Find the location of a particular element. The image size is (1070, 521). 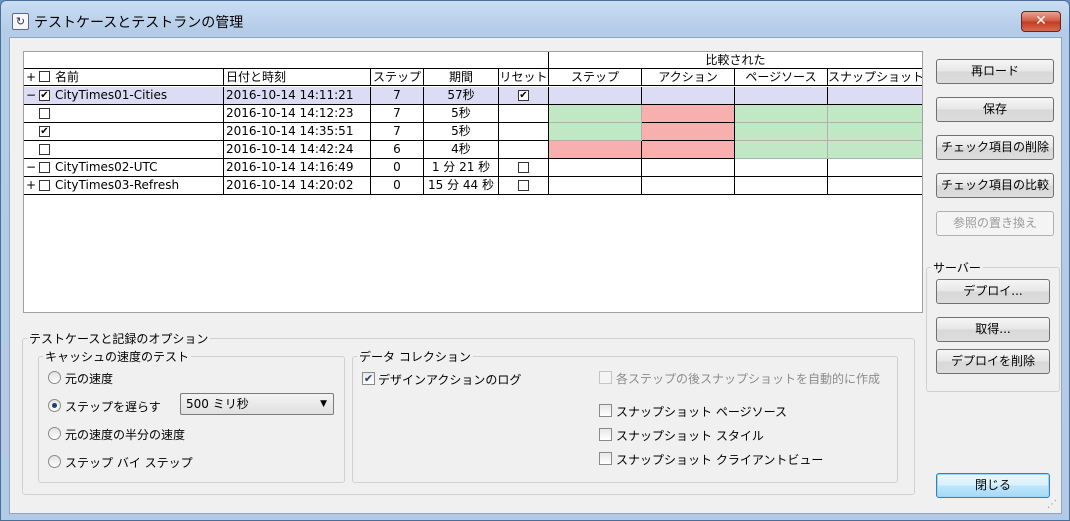

auto-snapshot-label: 各ステップの後スナップショットを自動的に作成 is located at coordinates (748, 378).